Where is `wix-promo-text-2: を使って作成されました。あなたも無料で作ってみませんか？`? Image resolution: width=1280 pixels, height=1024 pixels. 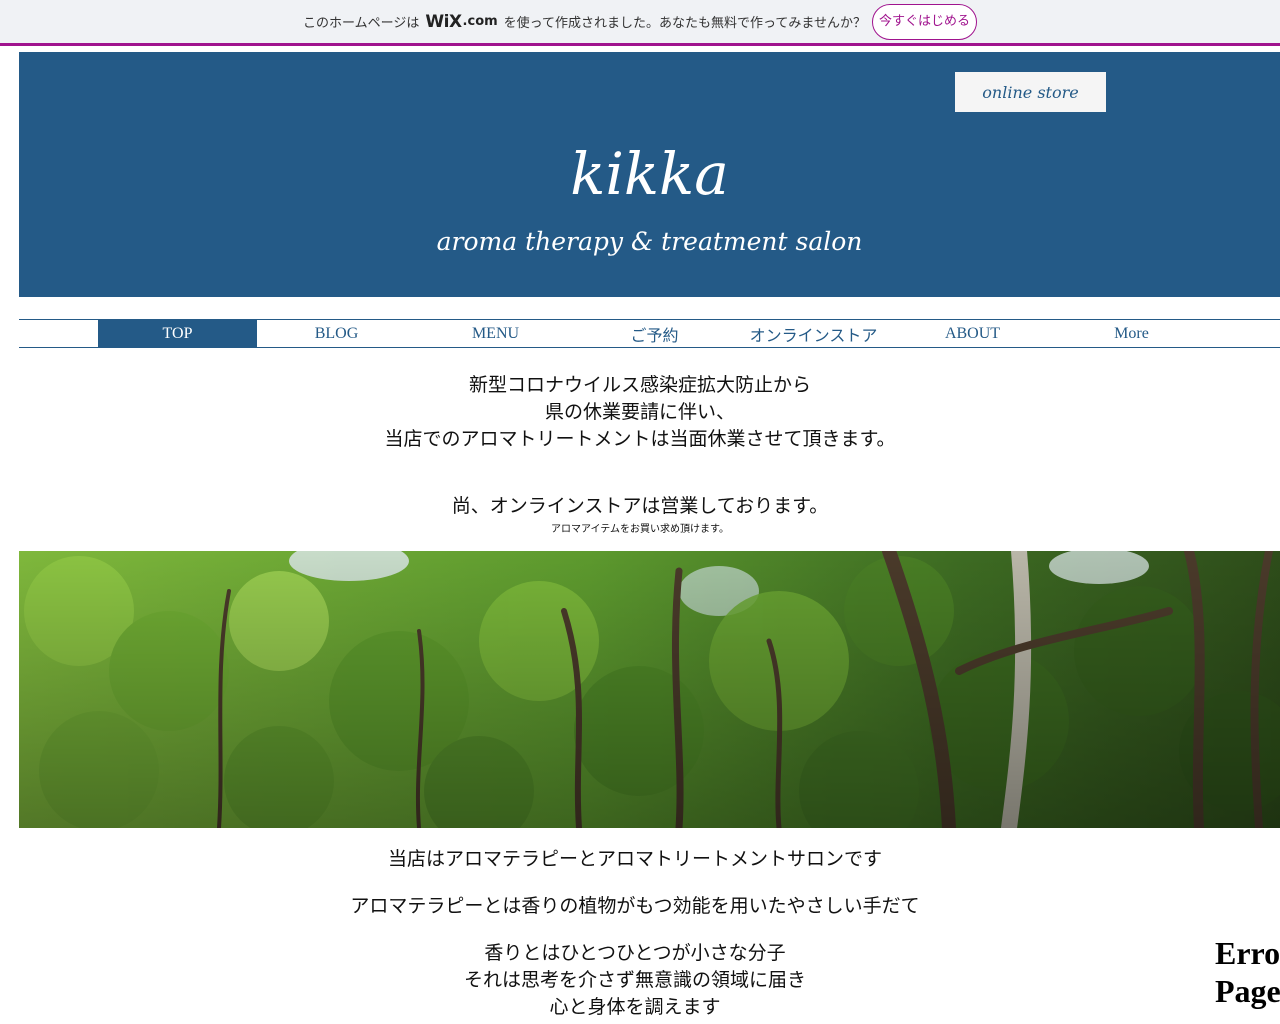
wix-promo-text-2: を使って作成されました。あなたも無料で作ってみませんか？ is located at coordinates (684, 23).